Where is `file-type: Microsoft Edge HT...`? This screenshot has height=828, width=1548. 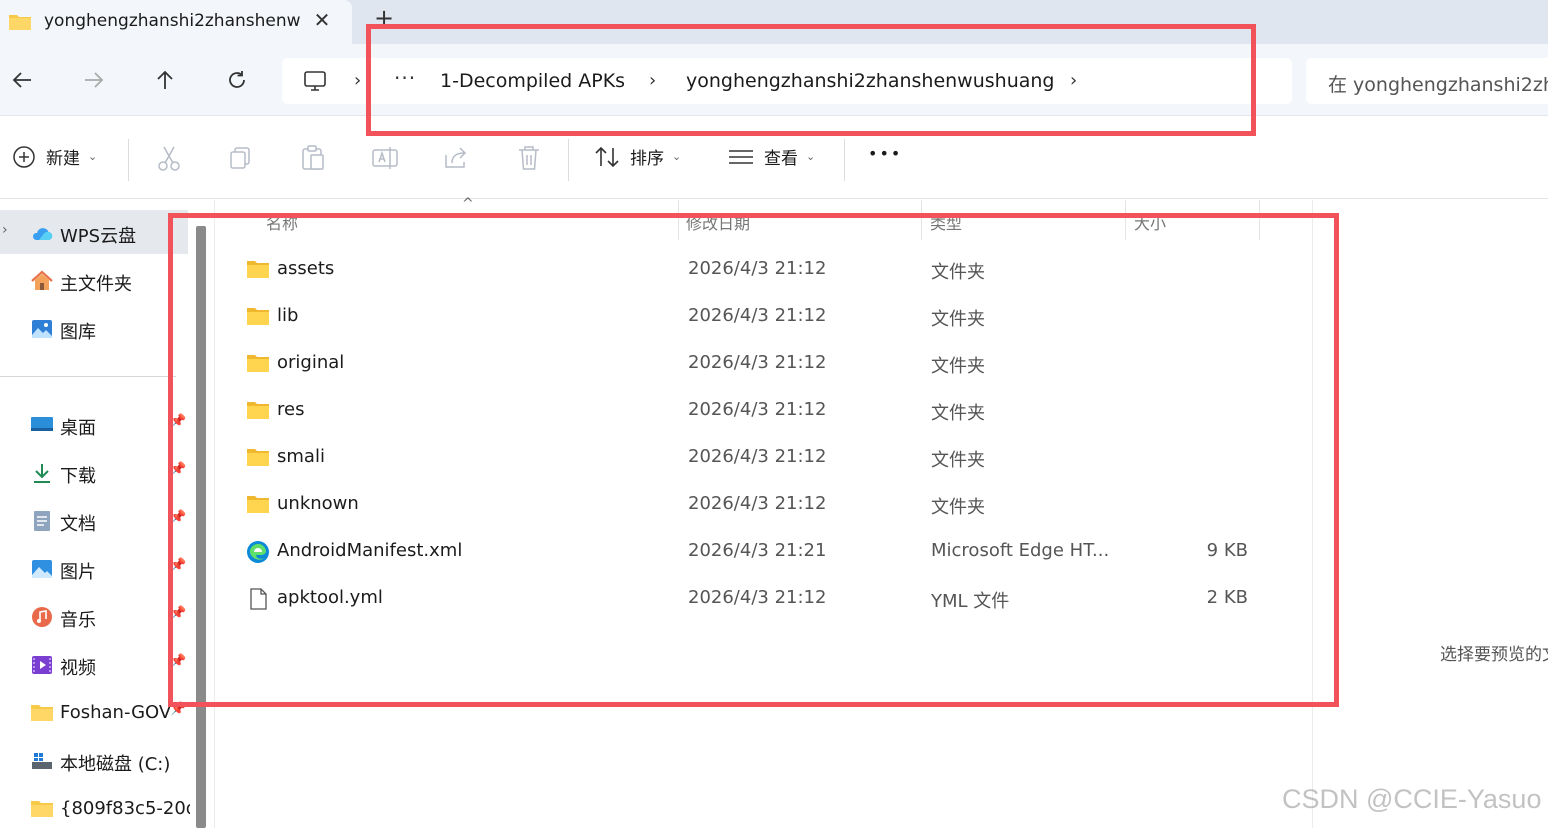
file-type: Microsoft Edge HT... is located at coordinates (1020, 550).